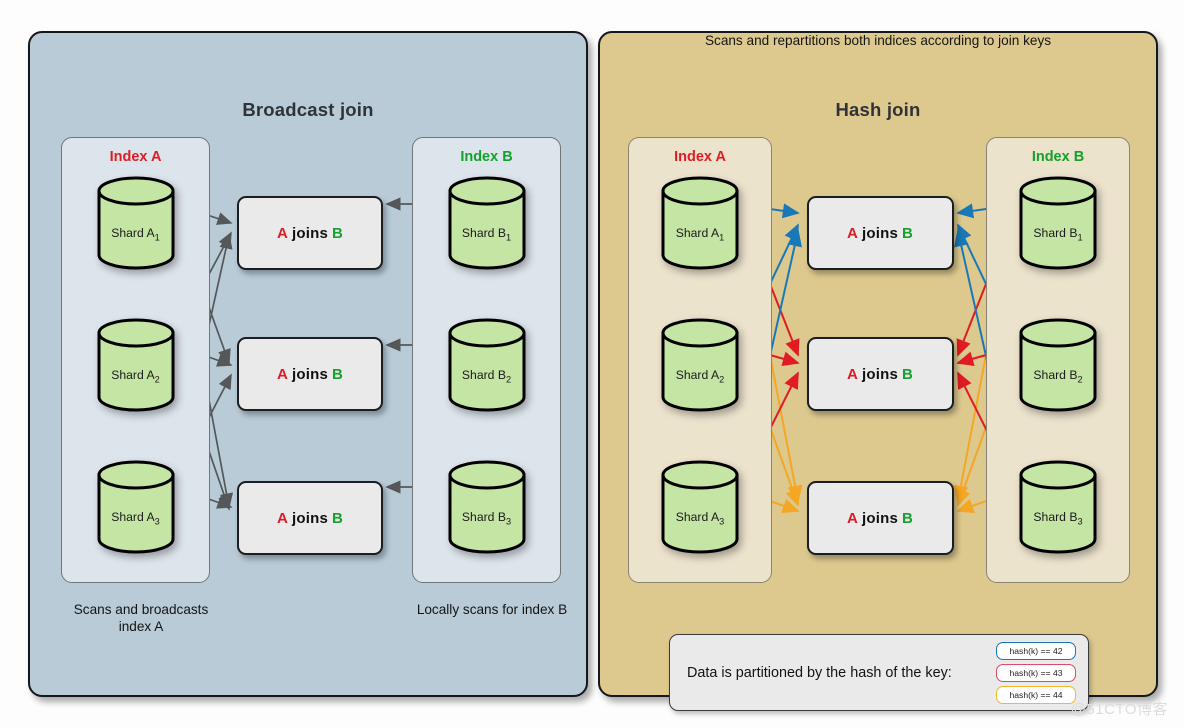  I want to click on hash-shard-b3: Shard B3, so click(1058, 507).